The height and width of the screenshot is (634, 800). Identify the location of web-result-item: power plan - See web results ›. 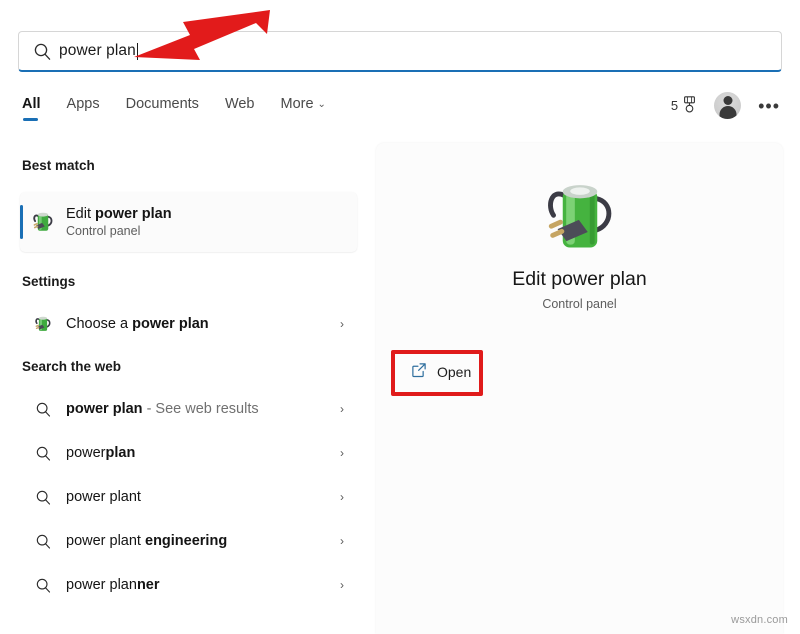
(188, 409).